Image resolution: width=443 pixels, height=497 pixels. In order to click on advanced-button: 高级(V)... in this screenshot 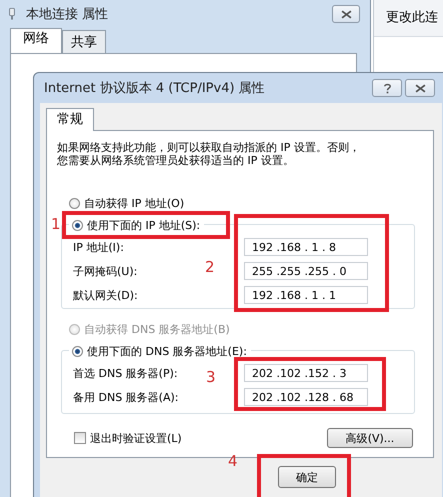, I will do `click(370, 438)`.